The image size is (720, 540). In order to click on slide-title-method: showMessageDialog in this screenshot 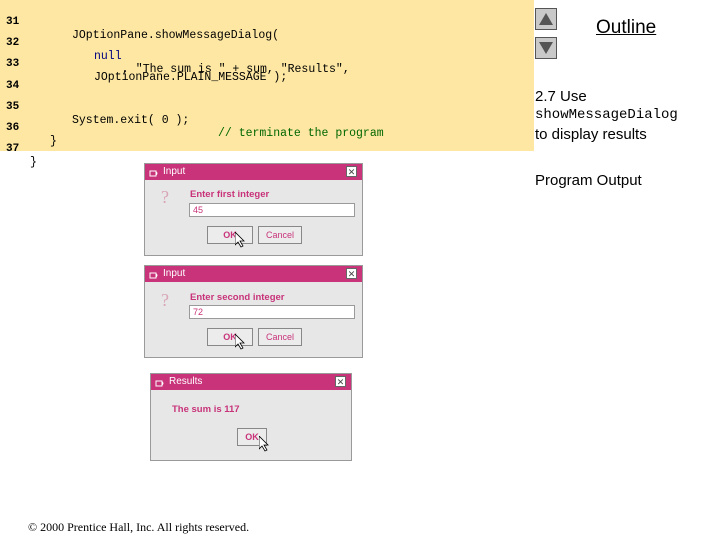, I will do `click(606, 115)`.